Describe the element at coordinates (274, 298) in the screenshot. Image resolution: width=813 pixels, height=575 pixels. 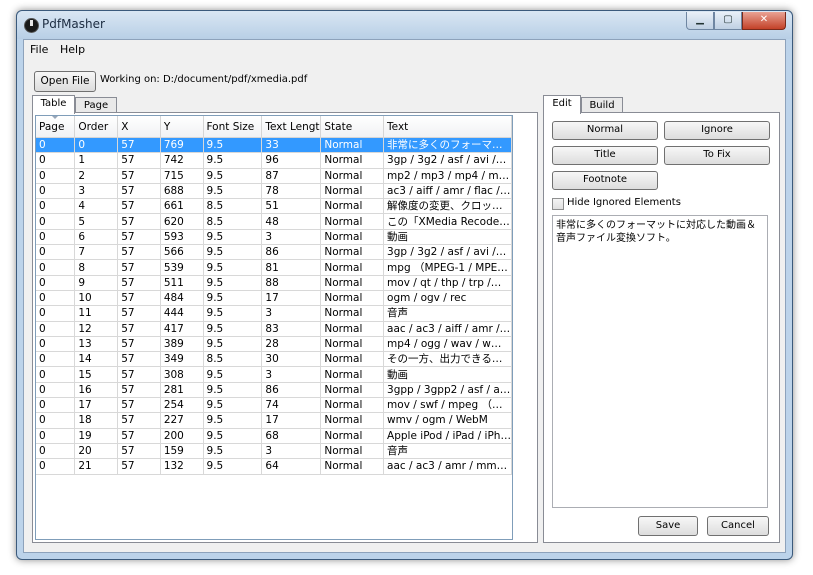
I see `table-row: 0 10 57 484 9.5 17 Normal ogm / ogv / rec` at that location.